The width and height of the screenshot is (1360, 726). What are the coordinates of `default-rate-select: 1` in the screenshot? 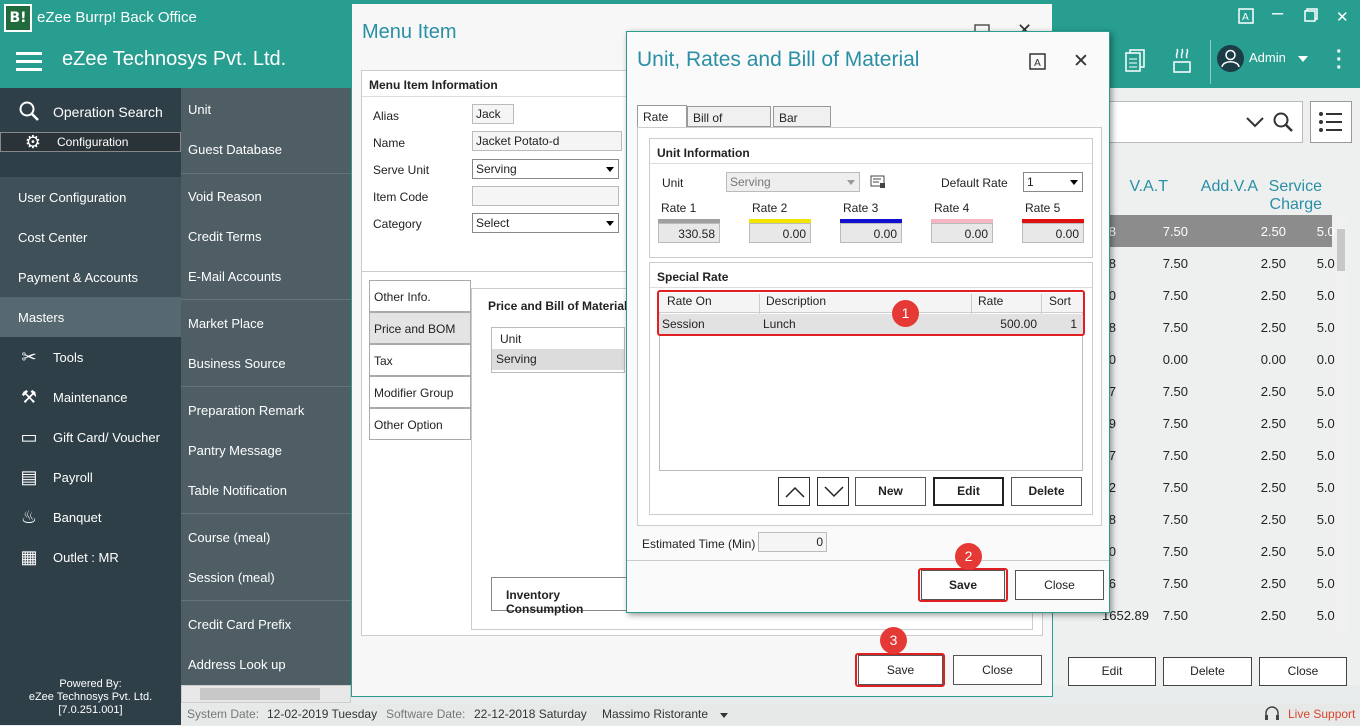 It's located at (1053, 182).